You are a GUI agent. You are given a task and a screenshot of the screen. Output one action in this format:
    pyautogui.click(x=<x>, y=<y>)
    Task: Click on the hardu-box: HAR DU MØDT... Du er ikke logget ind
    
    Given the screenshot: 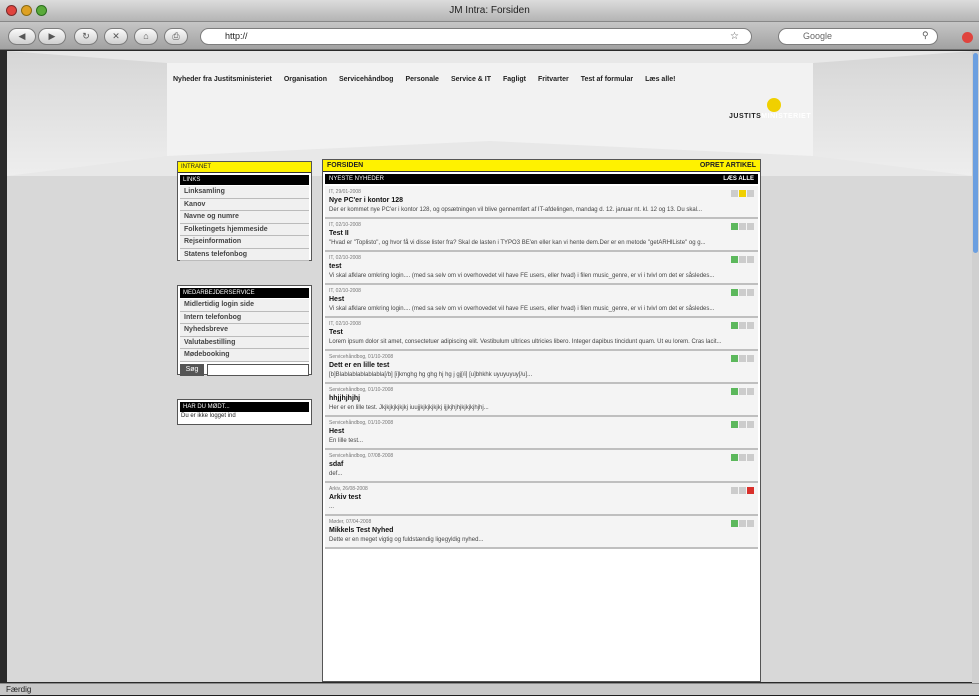 What is the action you would take?
    pyautogui.click(x=244, y=412)
    